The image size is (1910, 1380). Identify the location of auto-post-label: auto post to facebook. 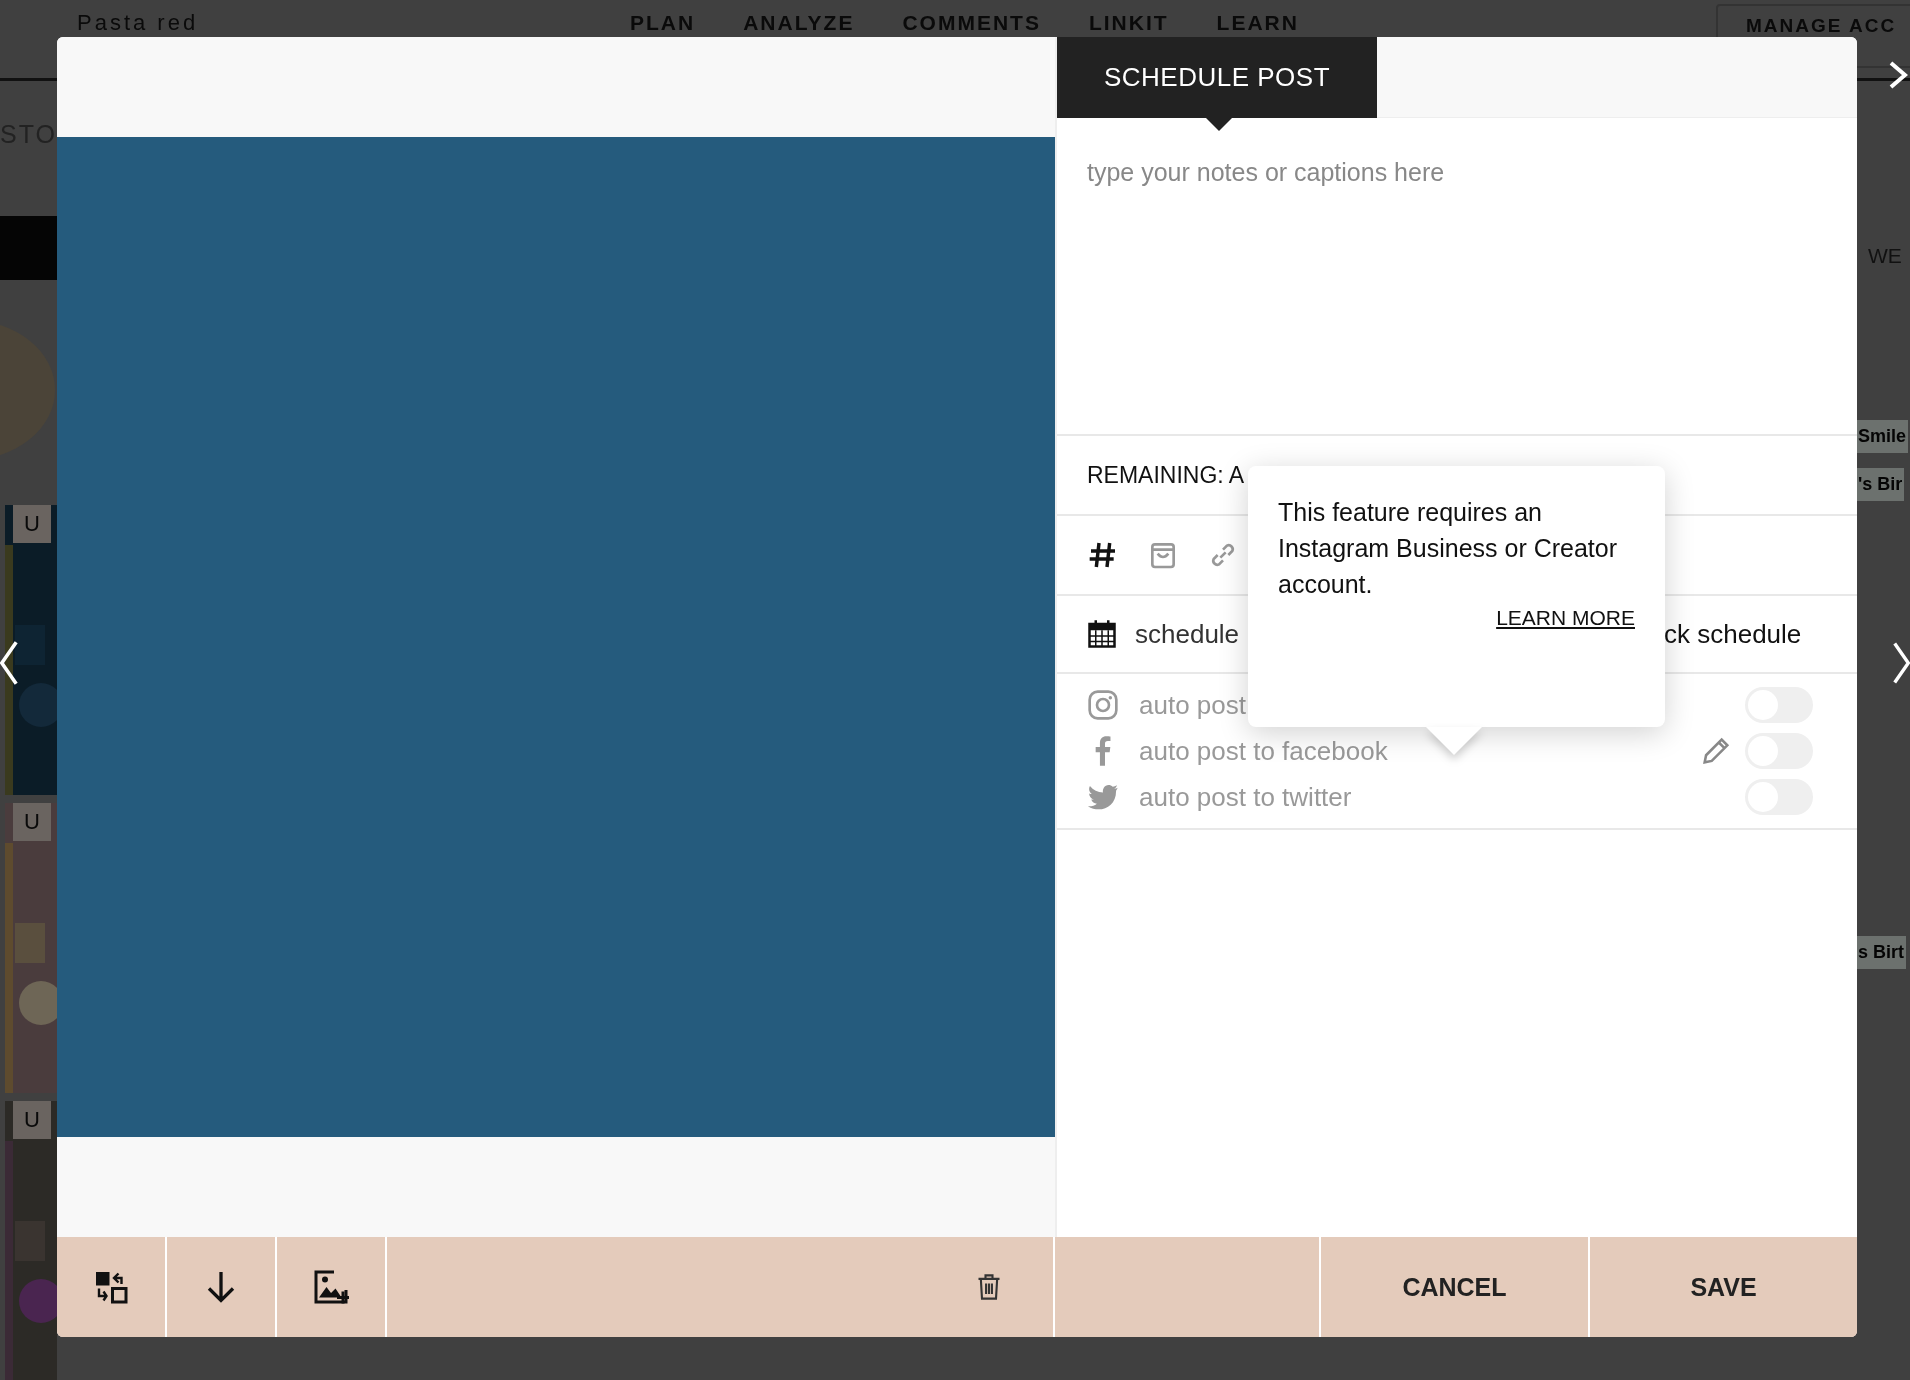
(1263, 751).